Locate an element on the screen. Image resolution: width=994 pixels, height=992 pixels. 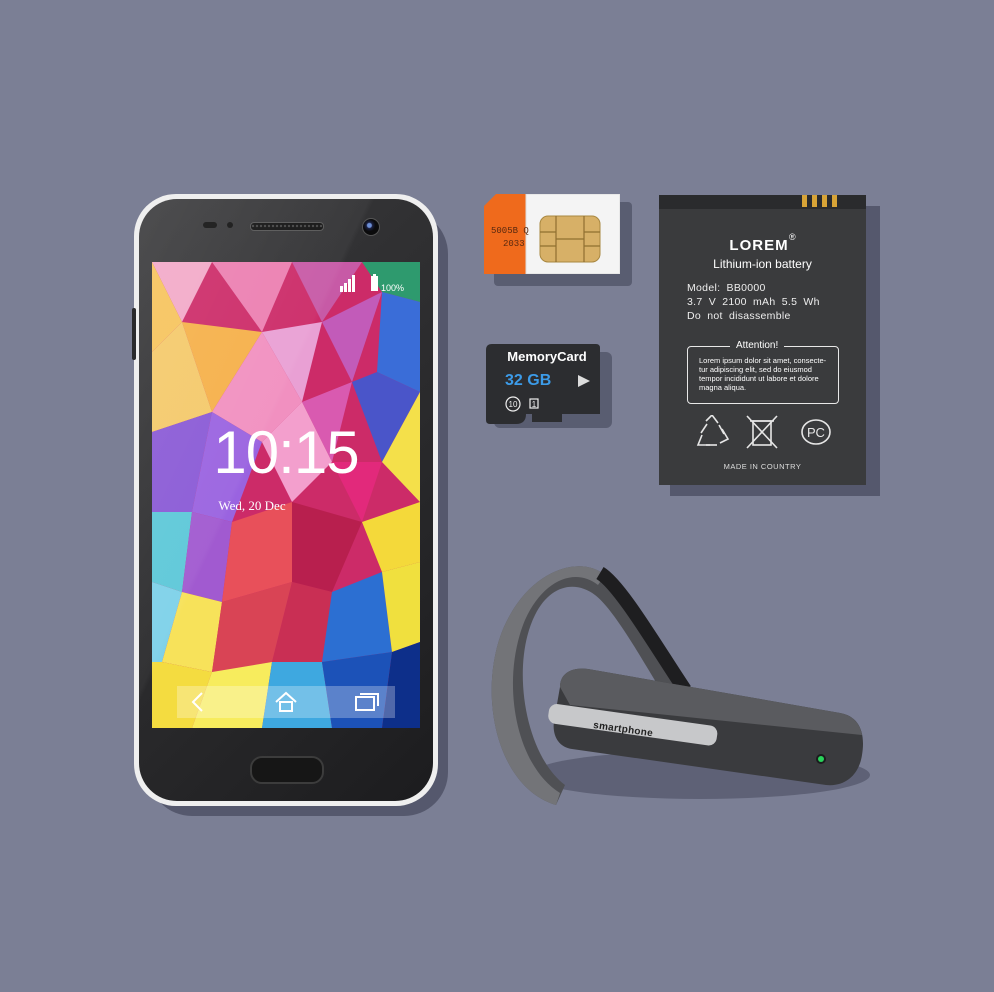
battery-ratings: 3.7 V 2100 mAh 5.5 Wh is located at coordinates (753, 302).